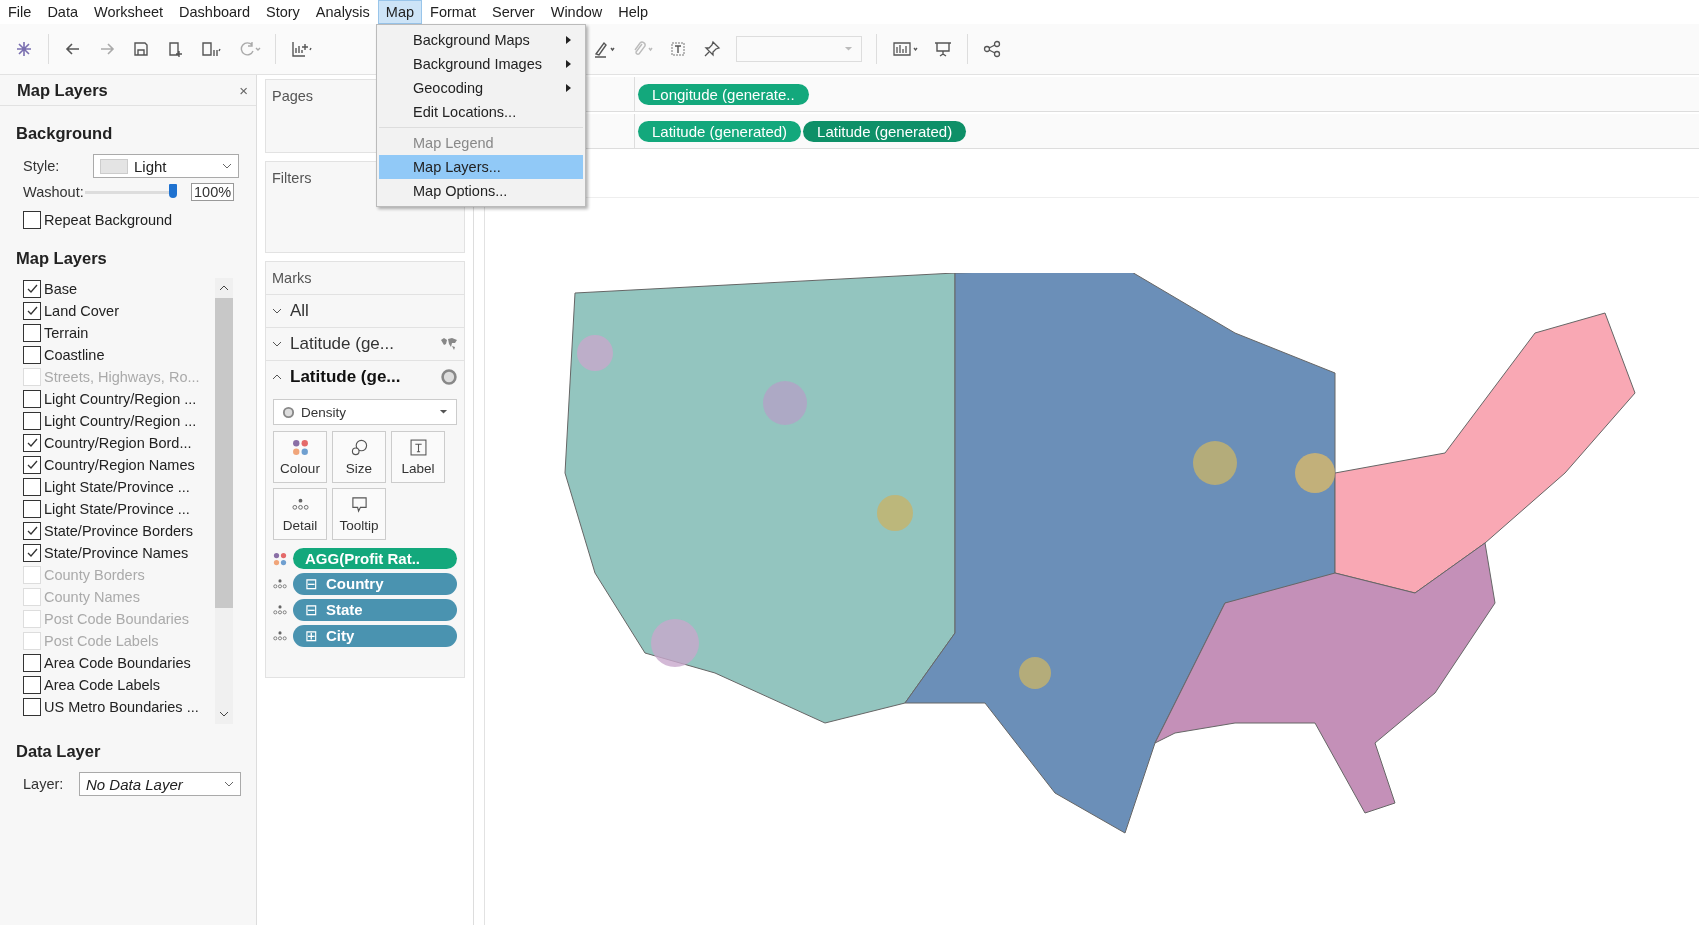  I want to click on menu-item: Server, so click(513, 12).